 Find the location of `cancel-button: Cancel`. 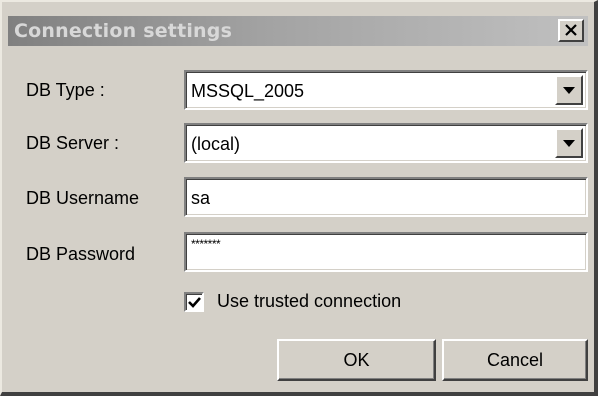

cancel-button: Cancel is located at coordinates (515, 360).